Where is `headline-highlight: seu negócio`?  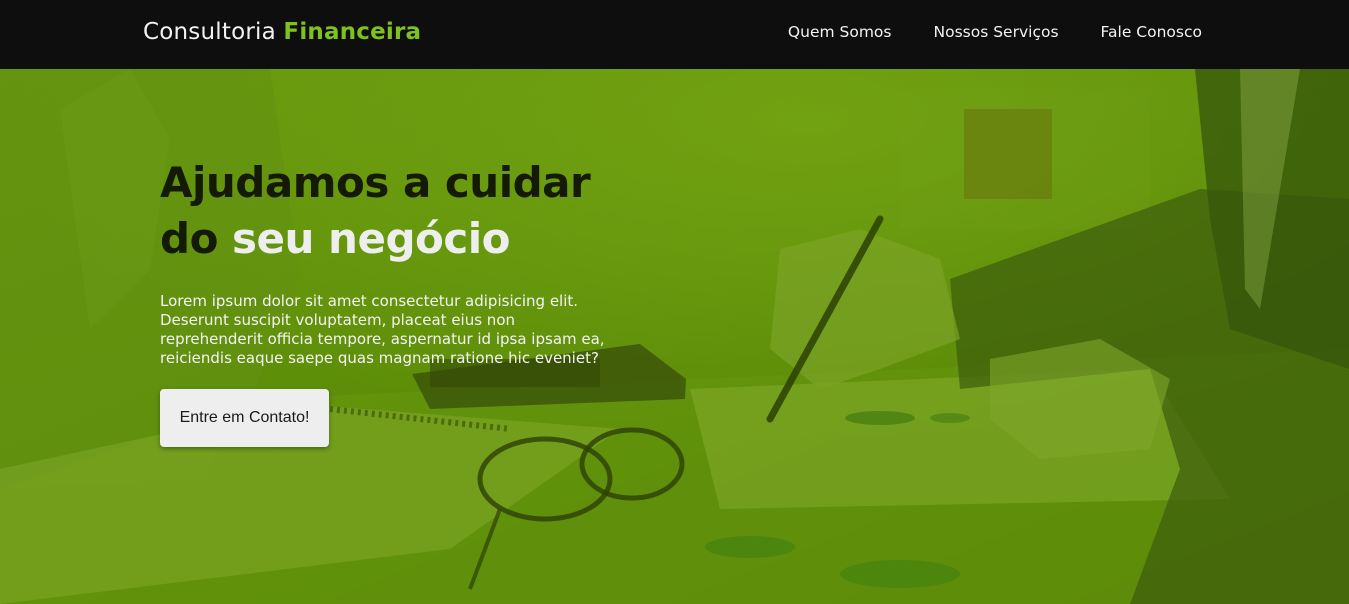 headline-highlight: seu negócio is located at coordinates (371, 238).